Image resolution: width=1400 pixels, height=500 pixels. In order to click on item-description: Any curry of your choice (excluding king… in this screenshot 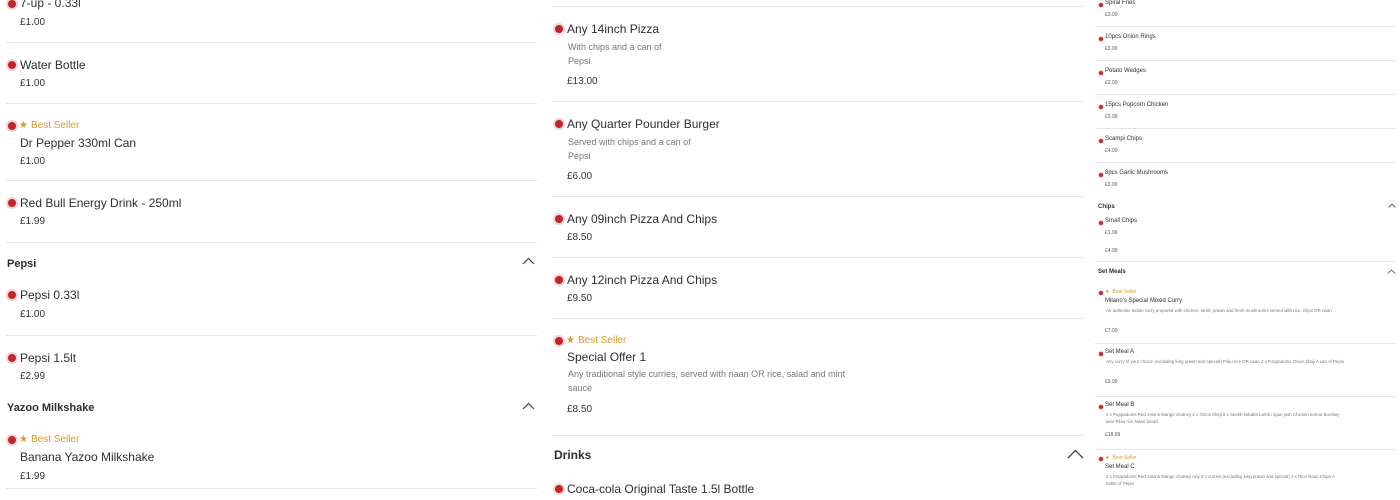, I will do `click(1225, 361)`.